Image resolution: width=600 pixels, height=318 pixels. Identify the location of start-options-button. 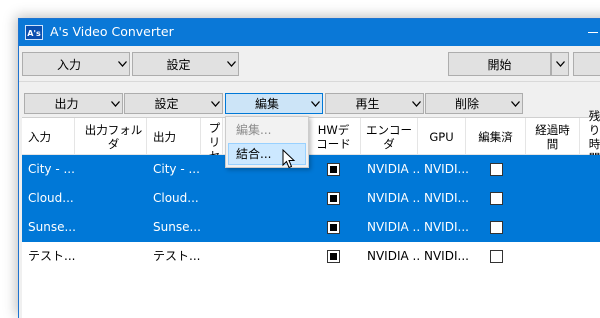
(560, 64).